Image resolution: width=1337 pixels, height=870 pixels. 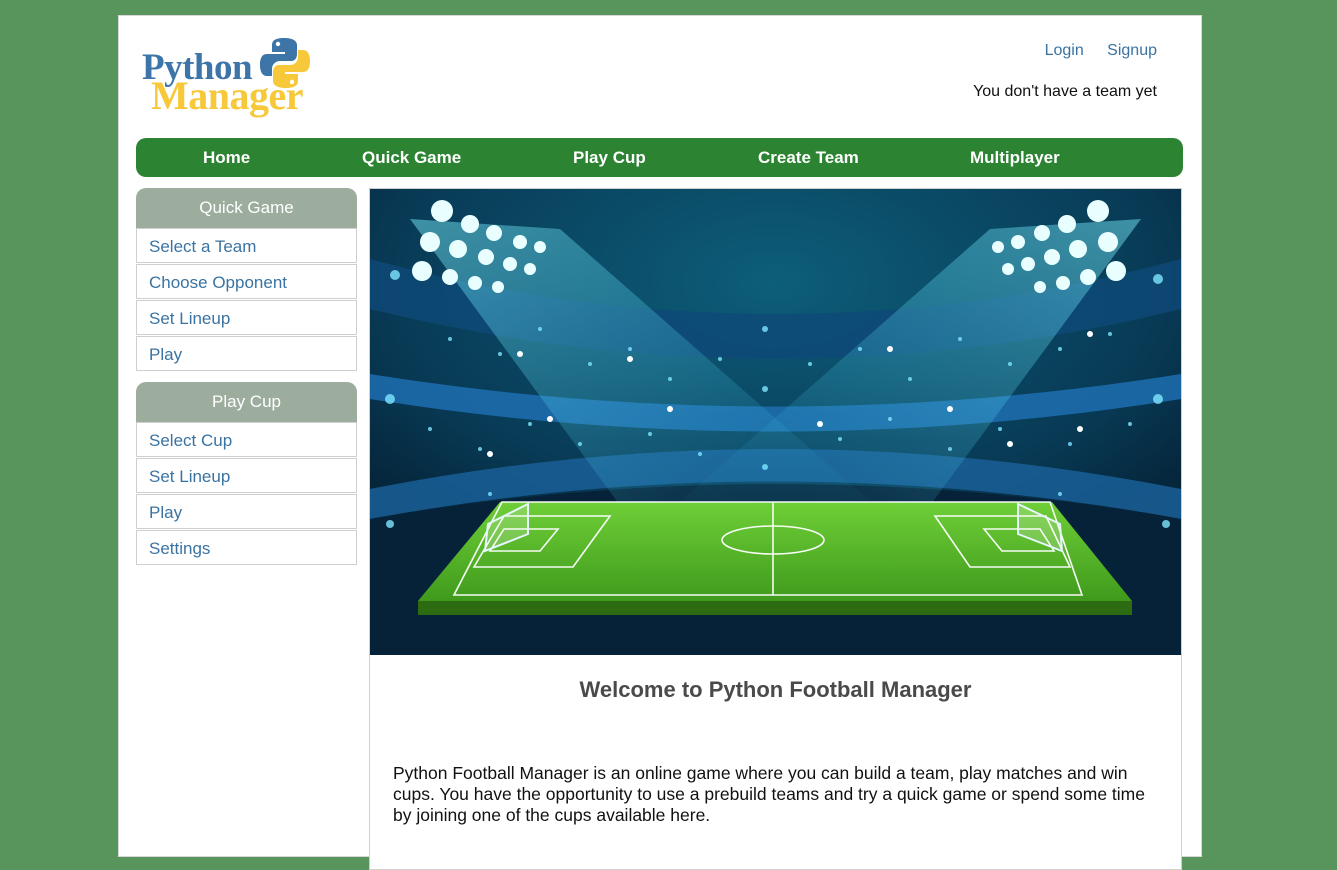 What do you see at coordinates (1065, 91) in the screenshot?
I see `team-status-text: You don't have a team yet` at bounding box center [1065, 91].